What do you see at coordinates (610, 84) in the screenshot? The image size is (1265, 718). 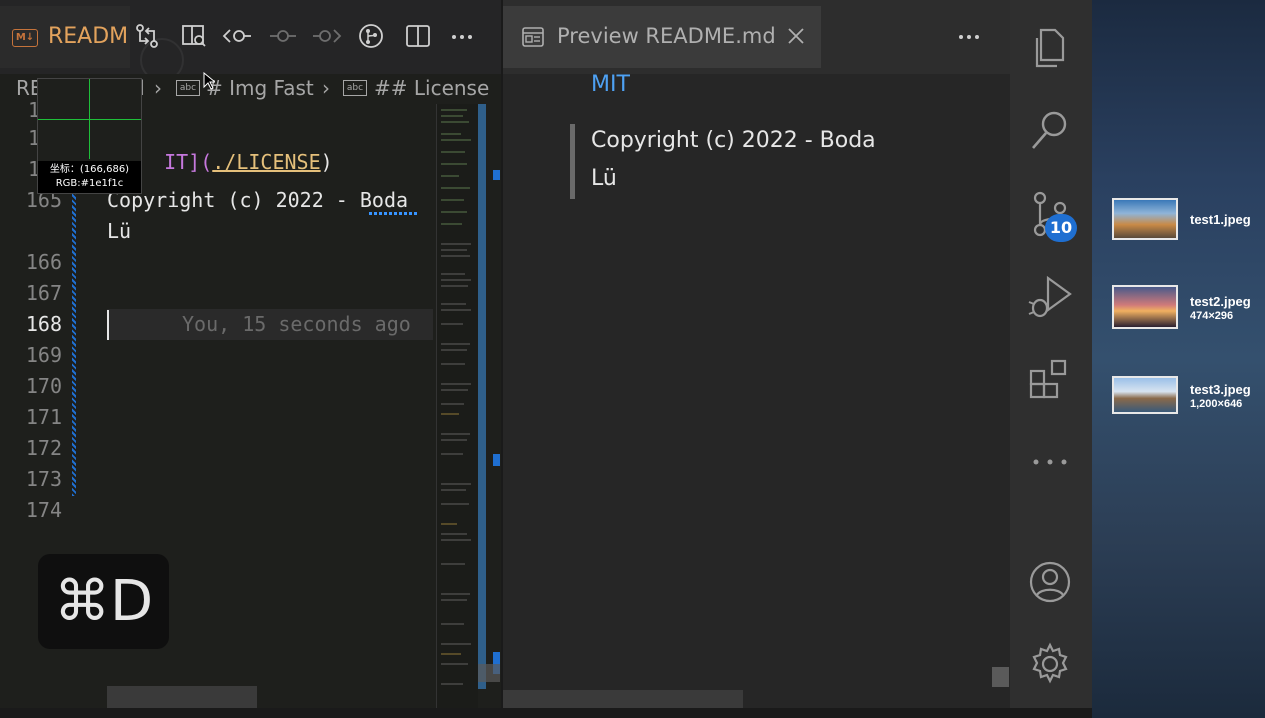 I see `preview-heading-link: MIT` at bounding box center [610, 84].